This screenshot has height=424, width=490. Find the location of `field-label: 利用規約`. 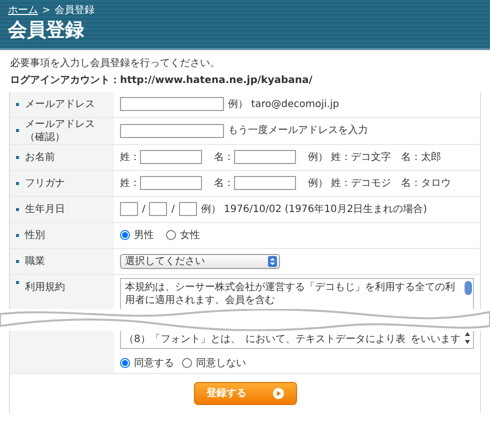

field-label: 利用規約 is located at coordinates (45, 287).